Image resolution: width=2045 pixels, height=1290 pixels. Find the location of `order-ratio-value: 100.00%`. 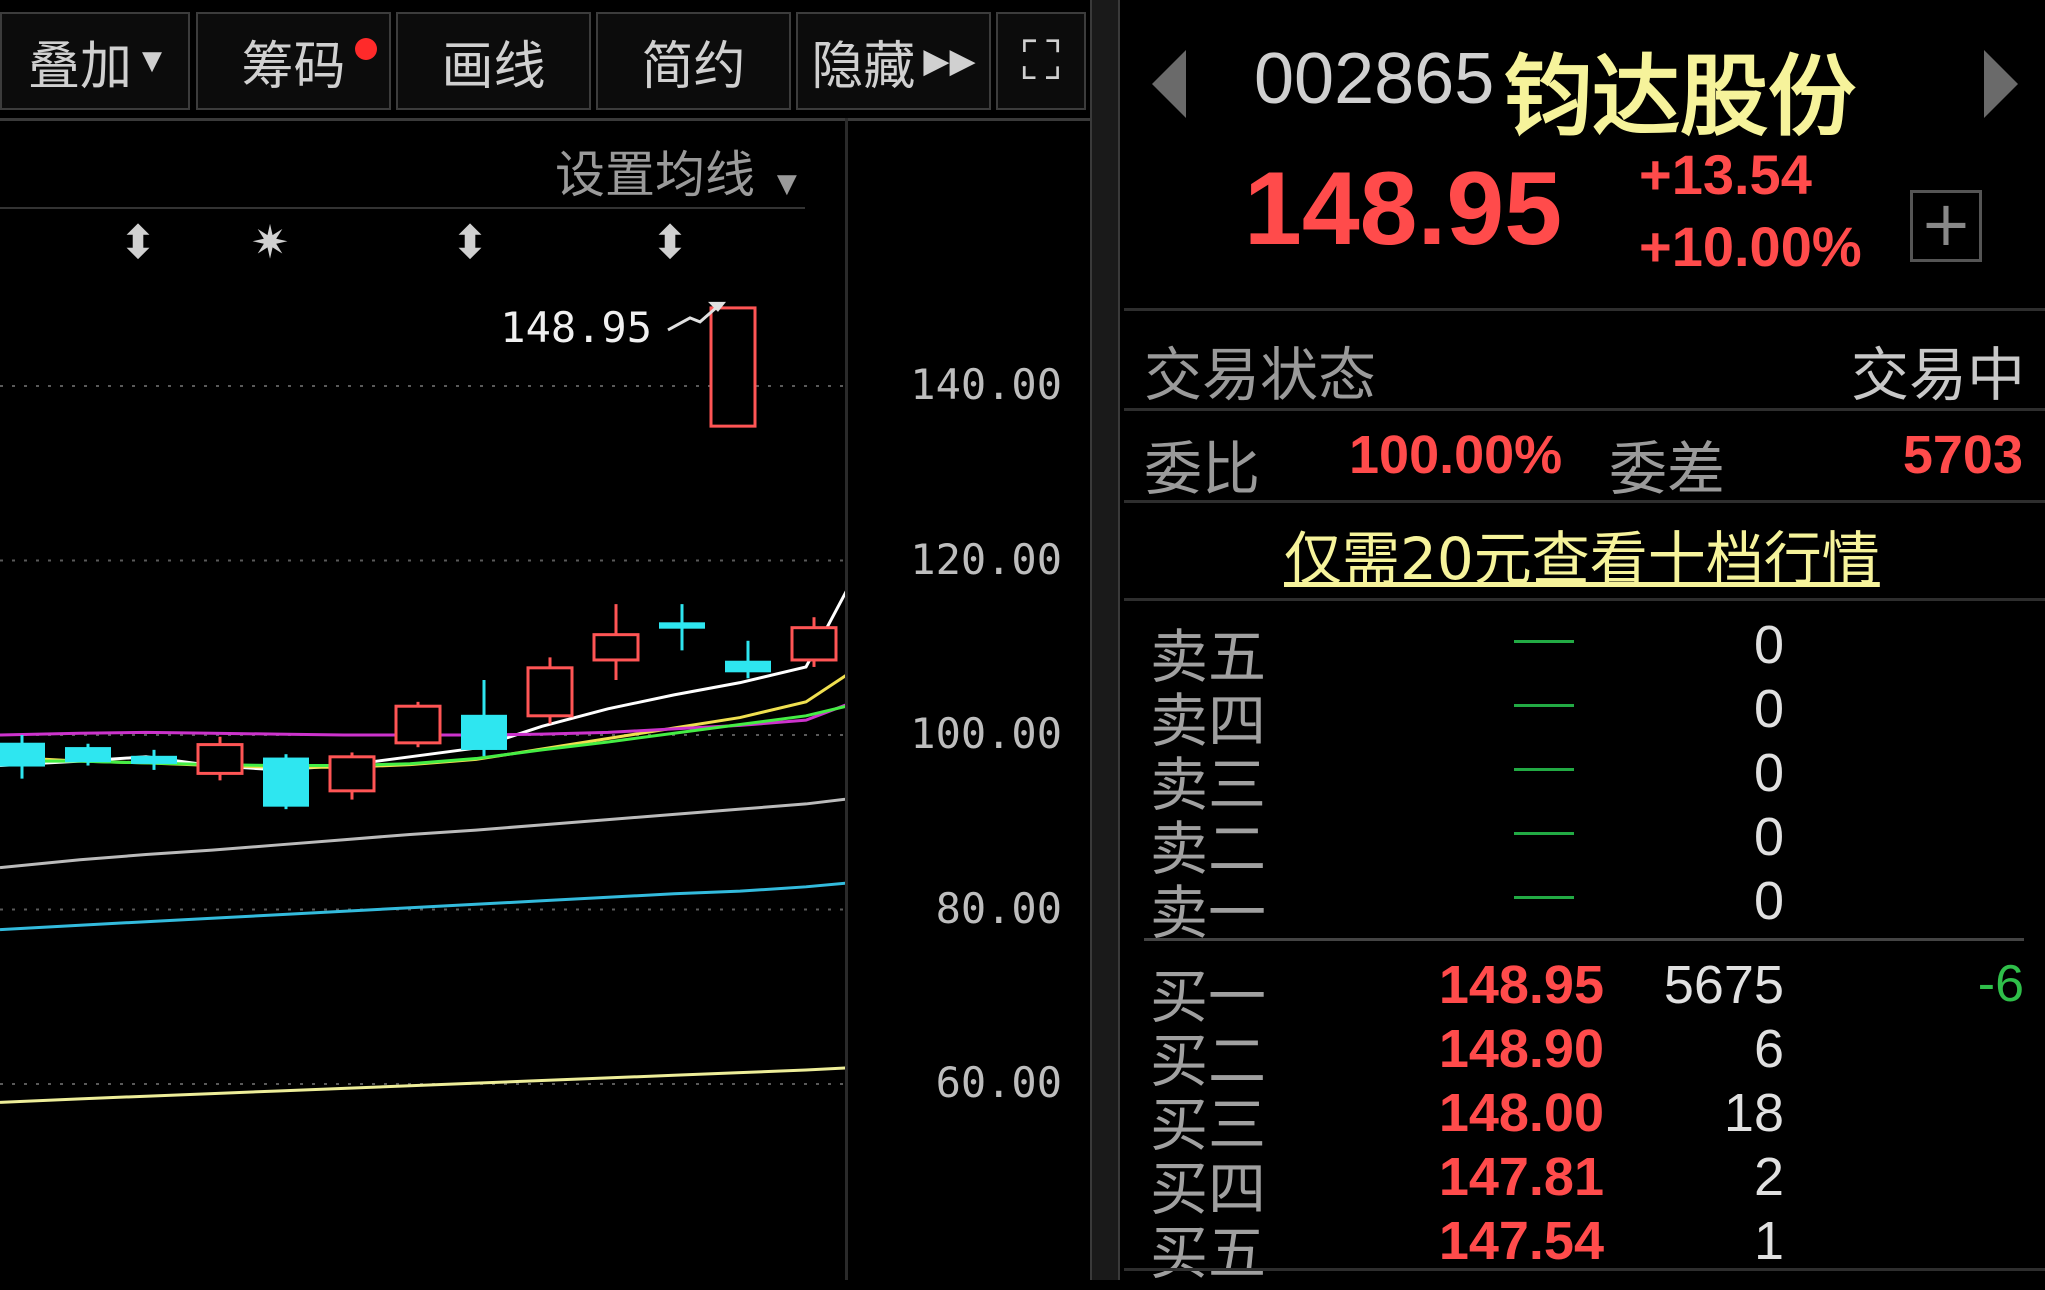

order-ratio-value: 100.00% is located at coordinates (1456, 455).